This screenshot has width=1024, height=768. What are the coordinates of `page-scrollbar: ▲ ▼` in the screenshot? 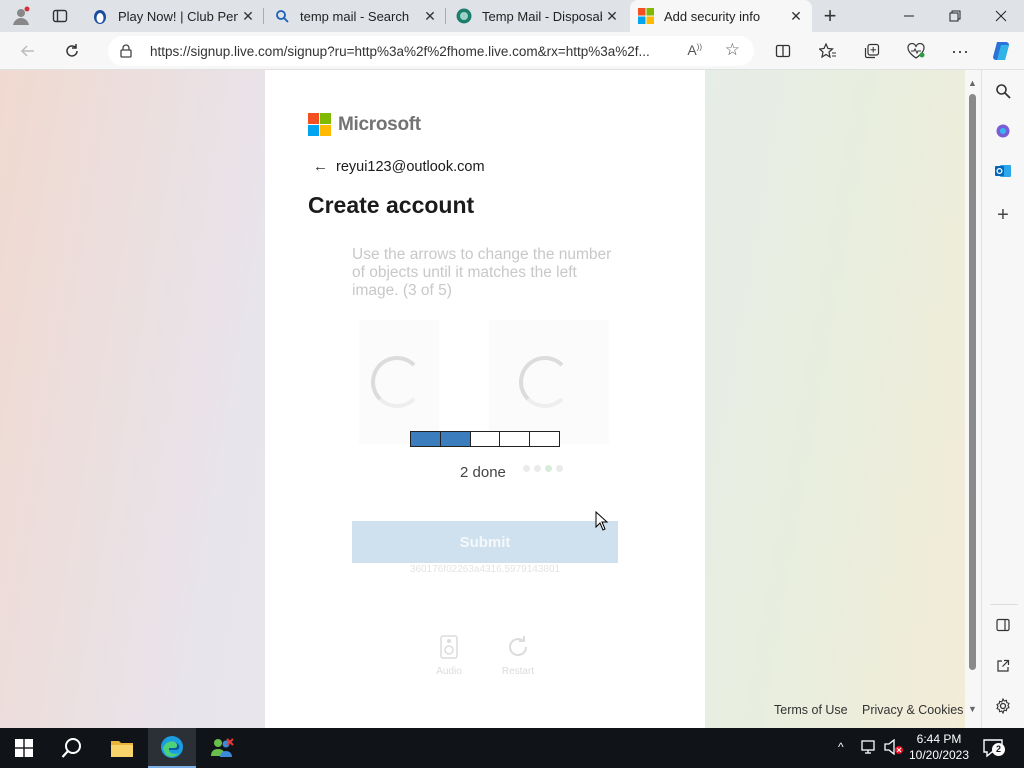 It's located at (973, 399).